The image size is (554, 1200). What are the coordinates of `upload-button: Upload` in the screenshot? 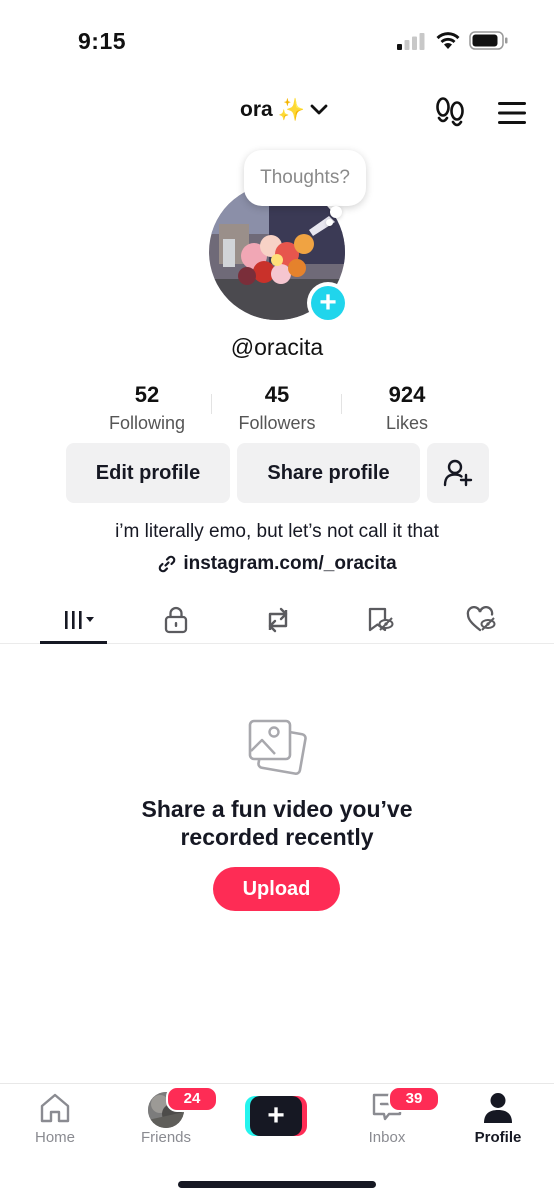 It's located at (276, 889).